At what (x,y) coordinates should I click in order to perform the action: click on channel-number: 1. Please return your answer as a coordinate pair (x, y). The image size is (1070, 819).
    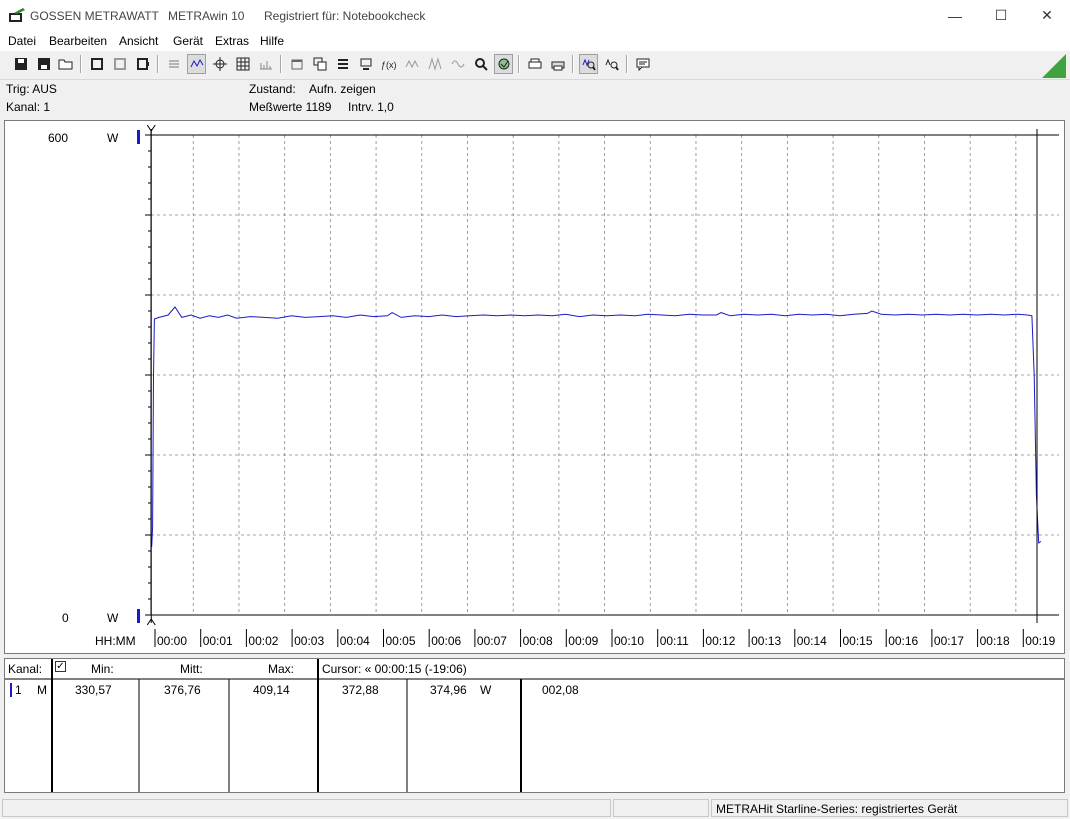
    Looking at the image, I should click on (18, 690).